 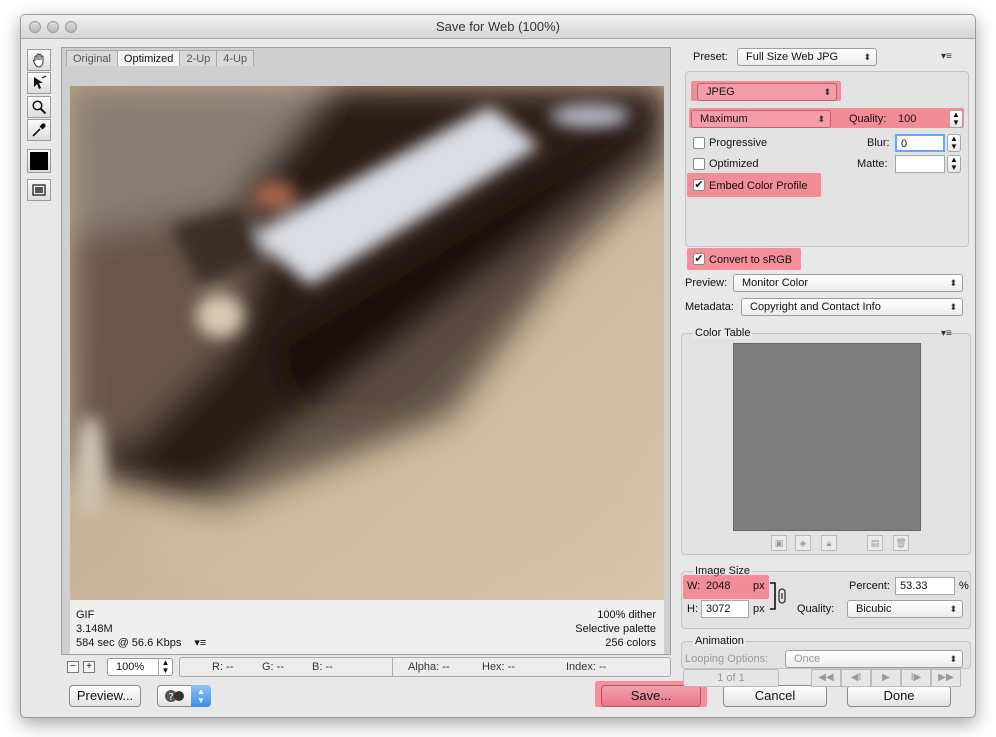 I want to click on color-table-menu-icon: ▾≡, so click(x=946, y=333).